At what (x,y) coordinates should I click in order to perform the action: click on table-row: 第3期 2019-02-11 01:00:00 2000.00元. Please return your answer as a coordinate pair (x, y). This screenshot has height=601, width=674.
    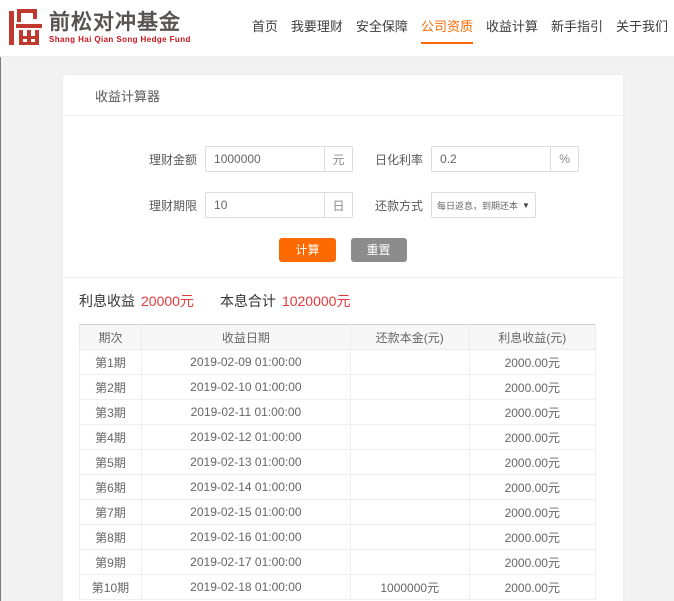
    Looking at the image, I should click on (338, 412).